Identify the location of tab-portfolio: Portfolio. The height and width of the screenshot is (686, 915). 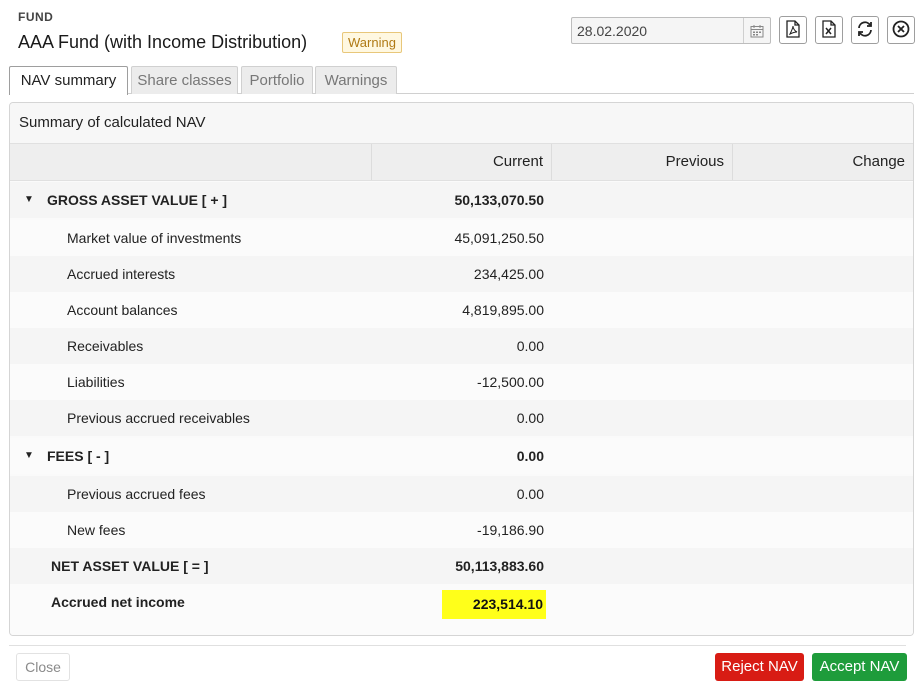
(277, 80).